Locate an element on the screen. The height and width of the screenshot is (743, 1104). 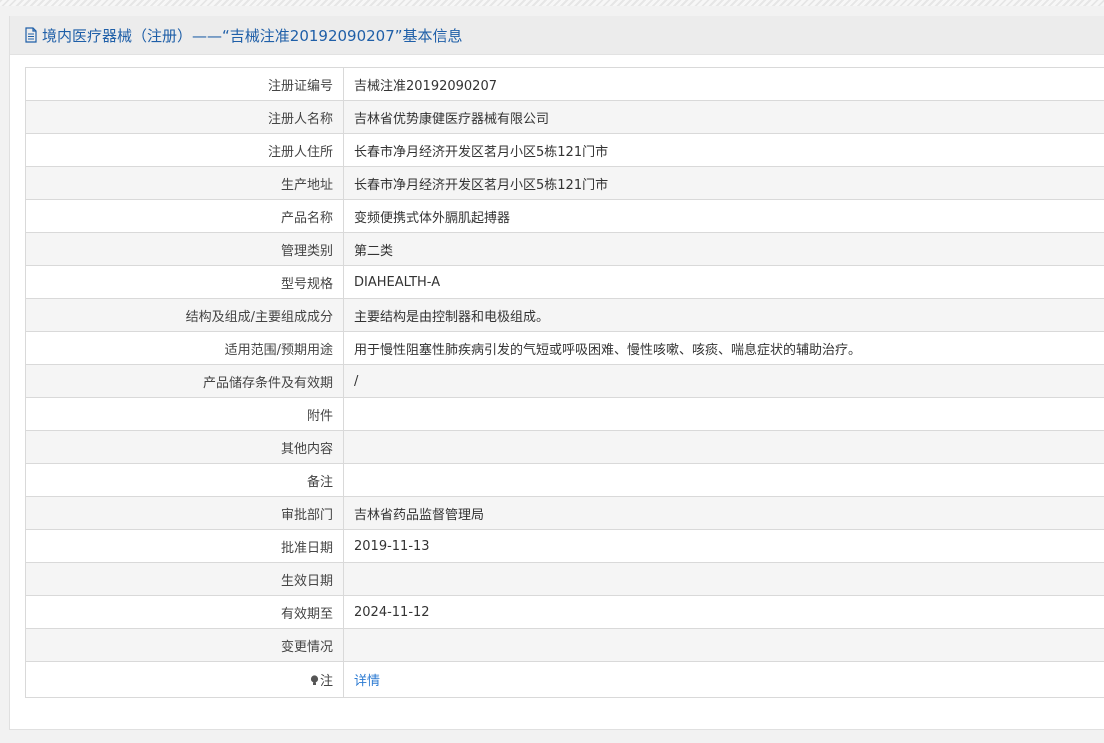
note-value-cell: 详情 is located at coordinates (723, 679).